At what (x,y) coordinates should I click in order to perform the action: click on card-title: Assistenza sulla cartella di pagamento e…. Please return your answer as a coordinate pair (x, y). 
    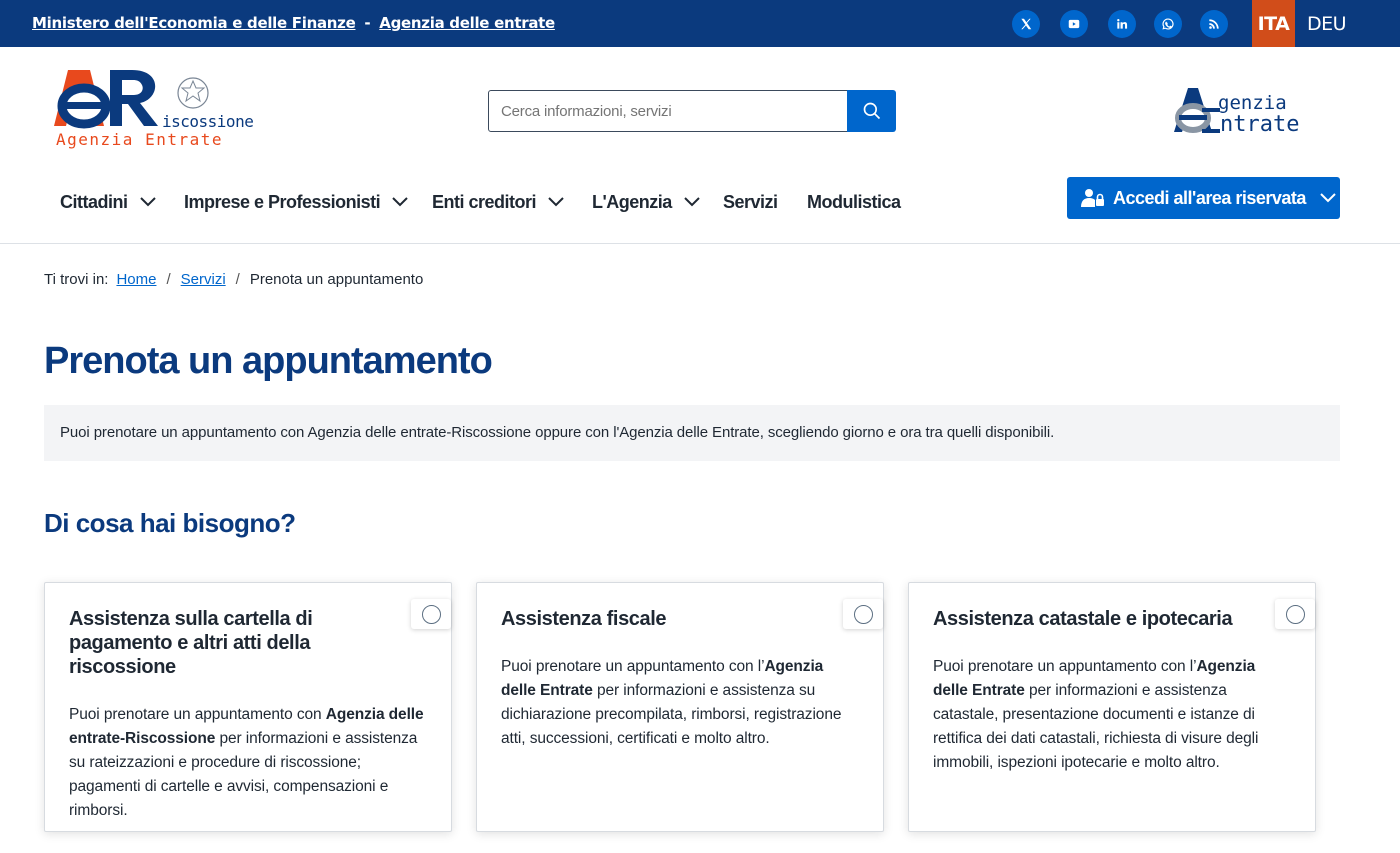
    Looking at the image, I should click on (191, 643).